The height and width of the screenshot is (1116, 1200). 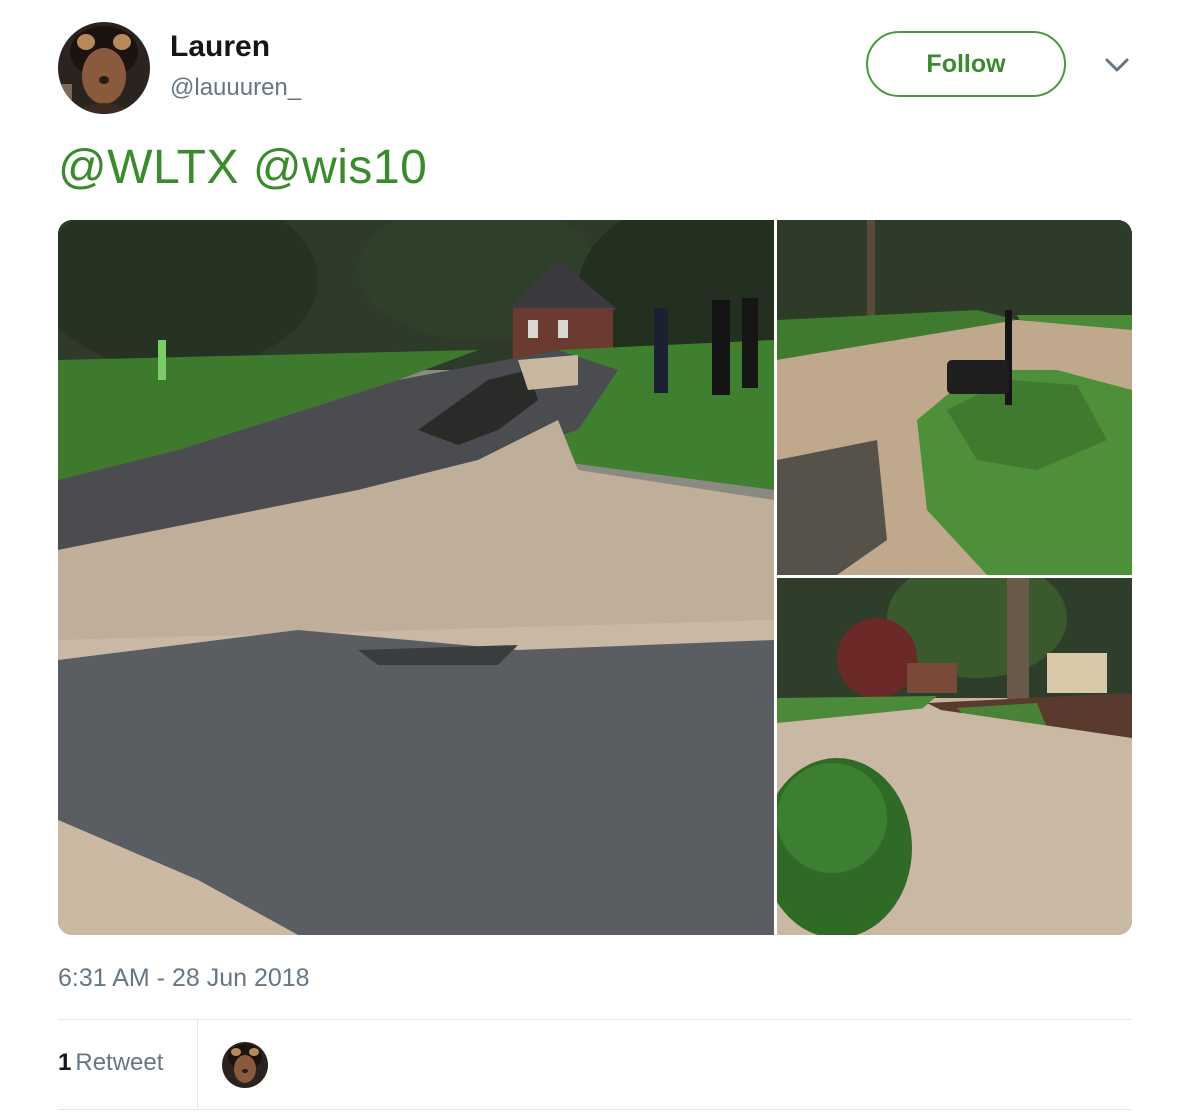 I want to click on stats-divider-top, so click(x=595, y=1019).